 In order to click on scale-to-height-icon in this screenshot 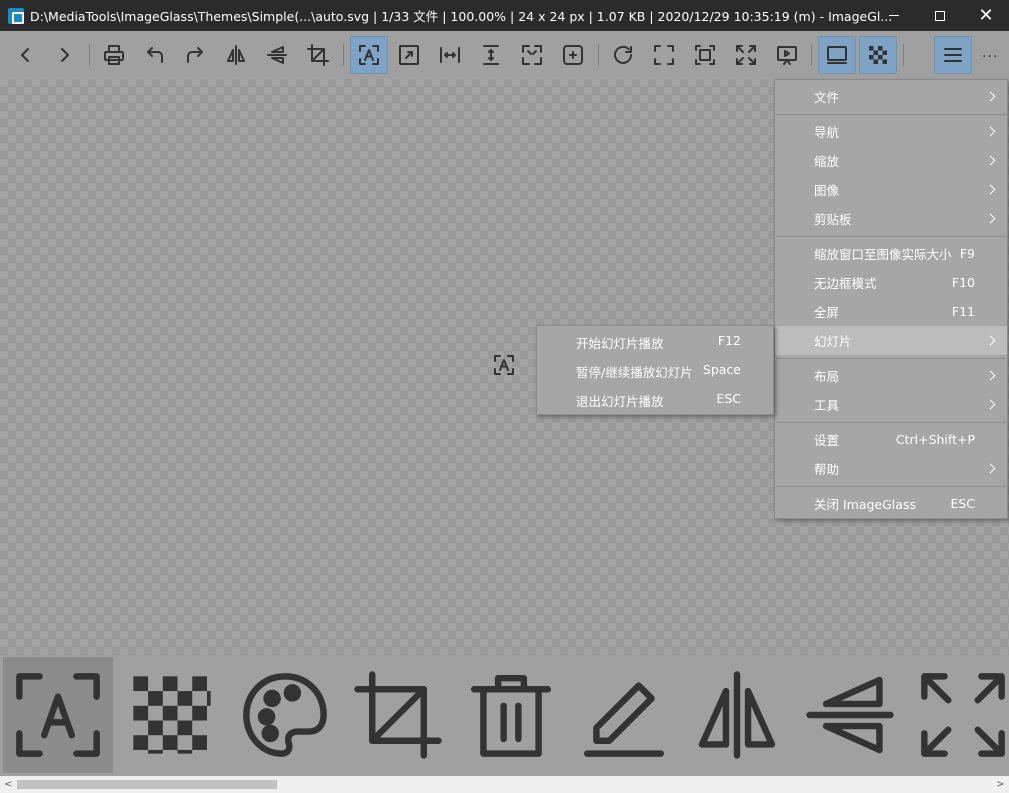, I will do `click(491, 55)`.